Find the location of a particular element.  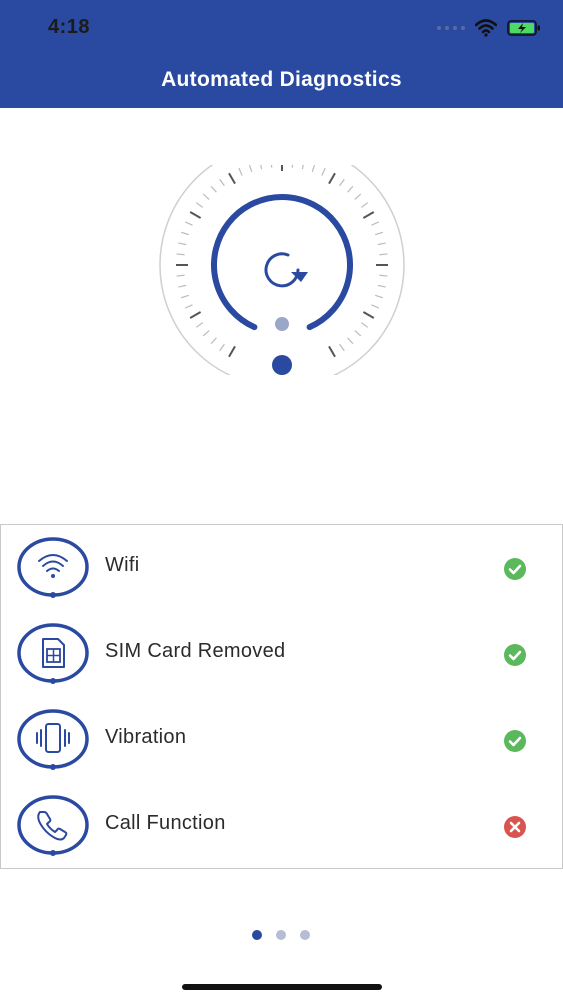

list-item-call-function: Call Function is located at coordinates (281, 826).